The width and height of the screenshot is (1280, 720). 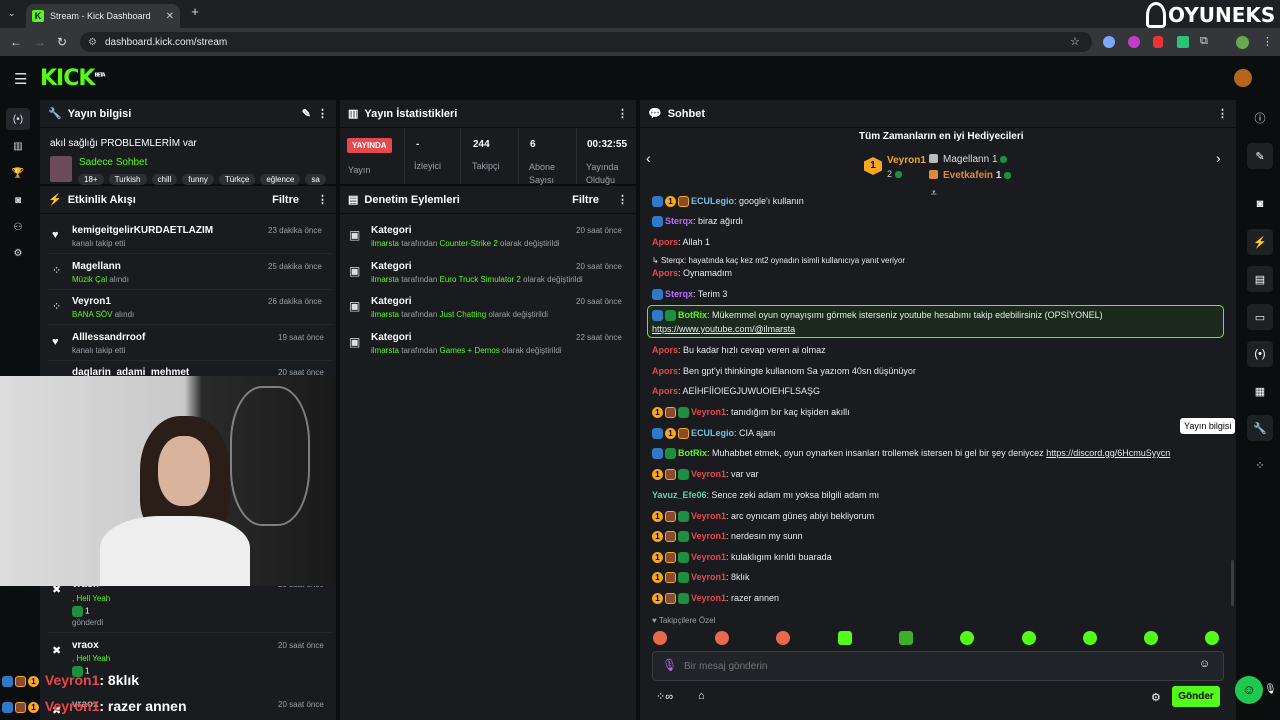 What do you see at coordinates (906, 160) in the screenshot?
I see `gifter-1-name: Veyron1` at bounding box center [906, 160].